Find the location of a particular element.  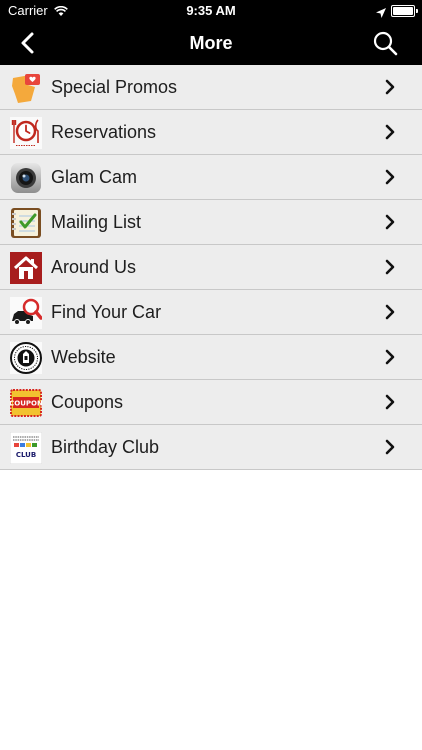

menu-item-around-us: Around Us is located at coordinates (211, 267).